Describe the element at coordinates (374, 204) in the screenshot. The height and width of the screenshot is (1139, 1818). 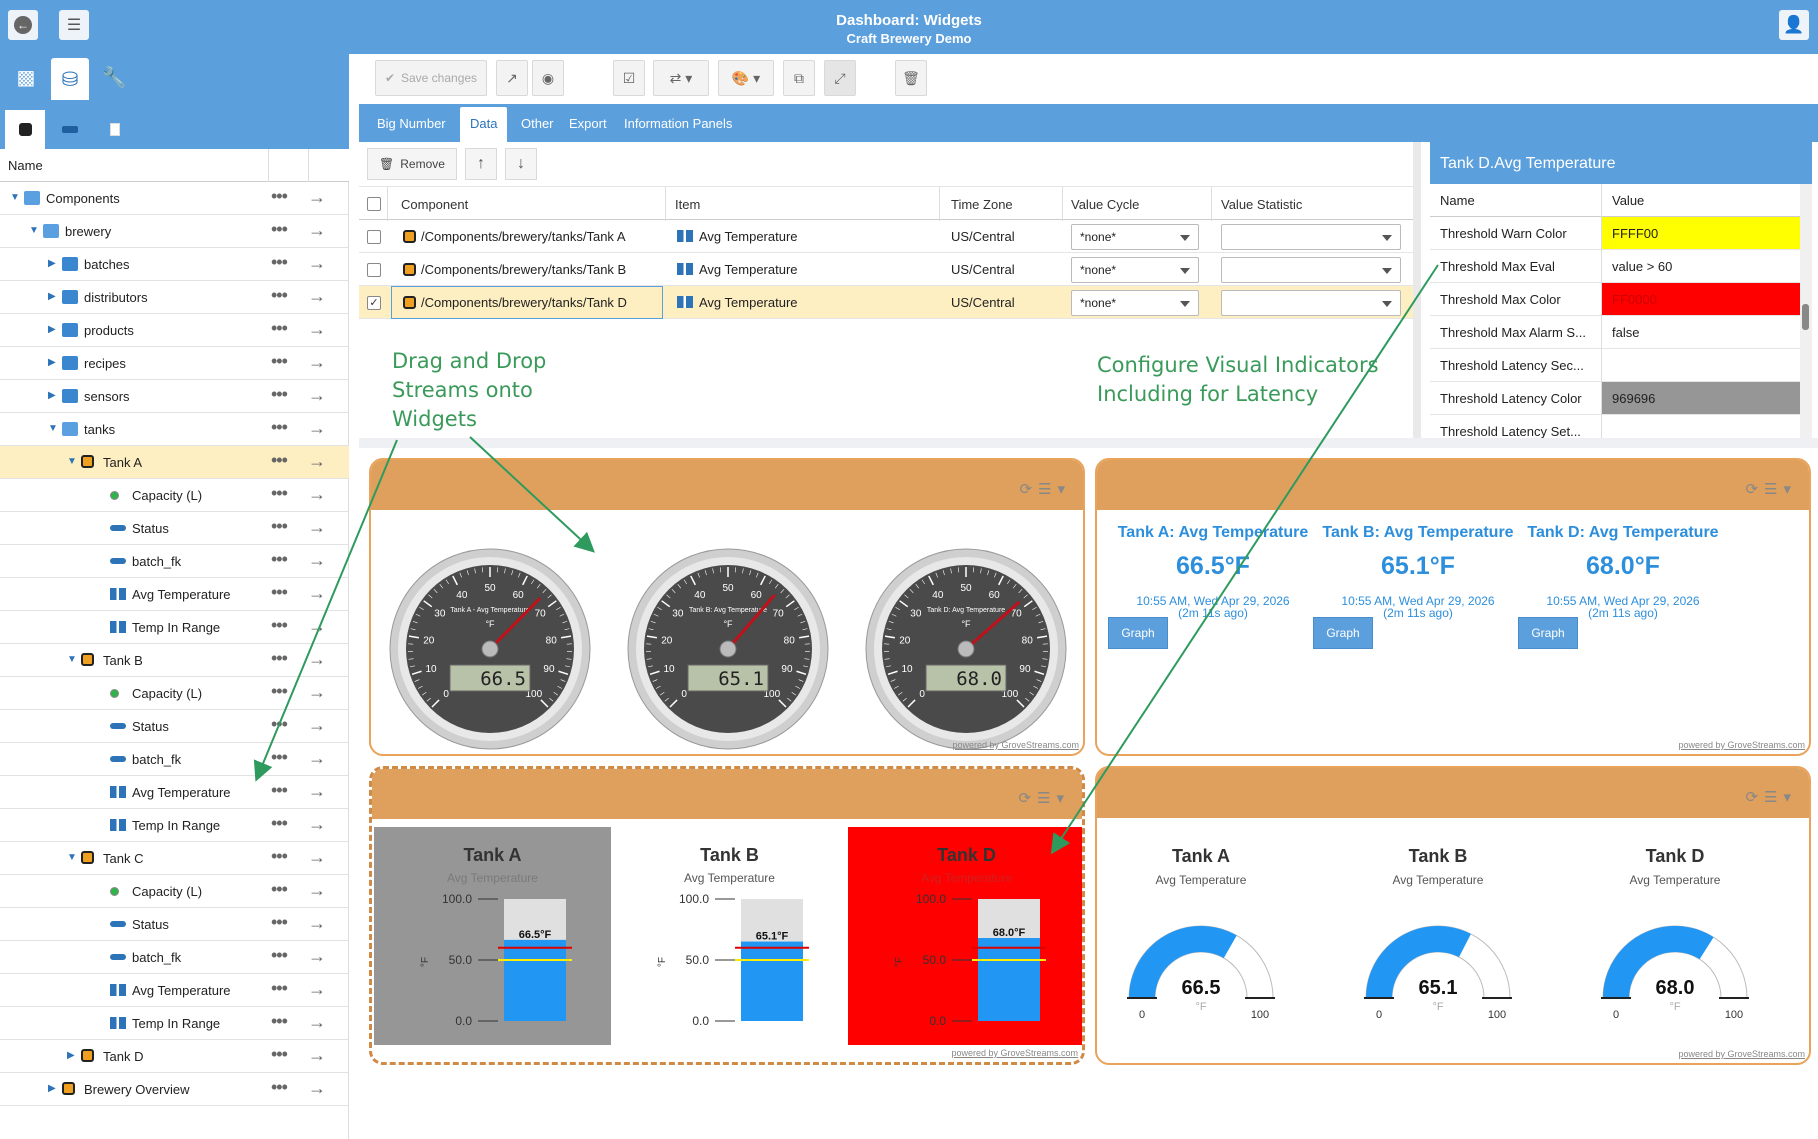
I see `select-all-checkbox` at that location.